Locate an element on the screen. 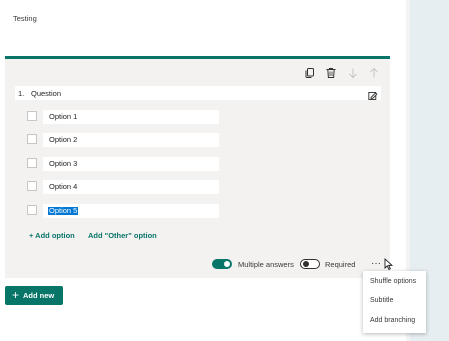 This screenshot has height=341, width=449. multiple-answers-toggle is located at coordinates (222, 264).